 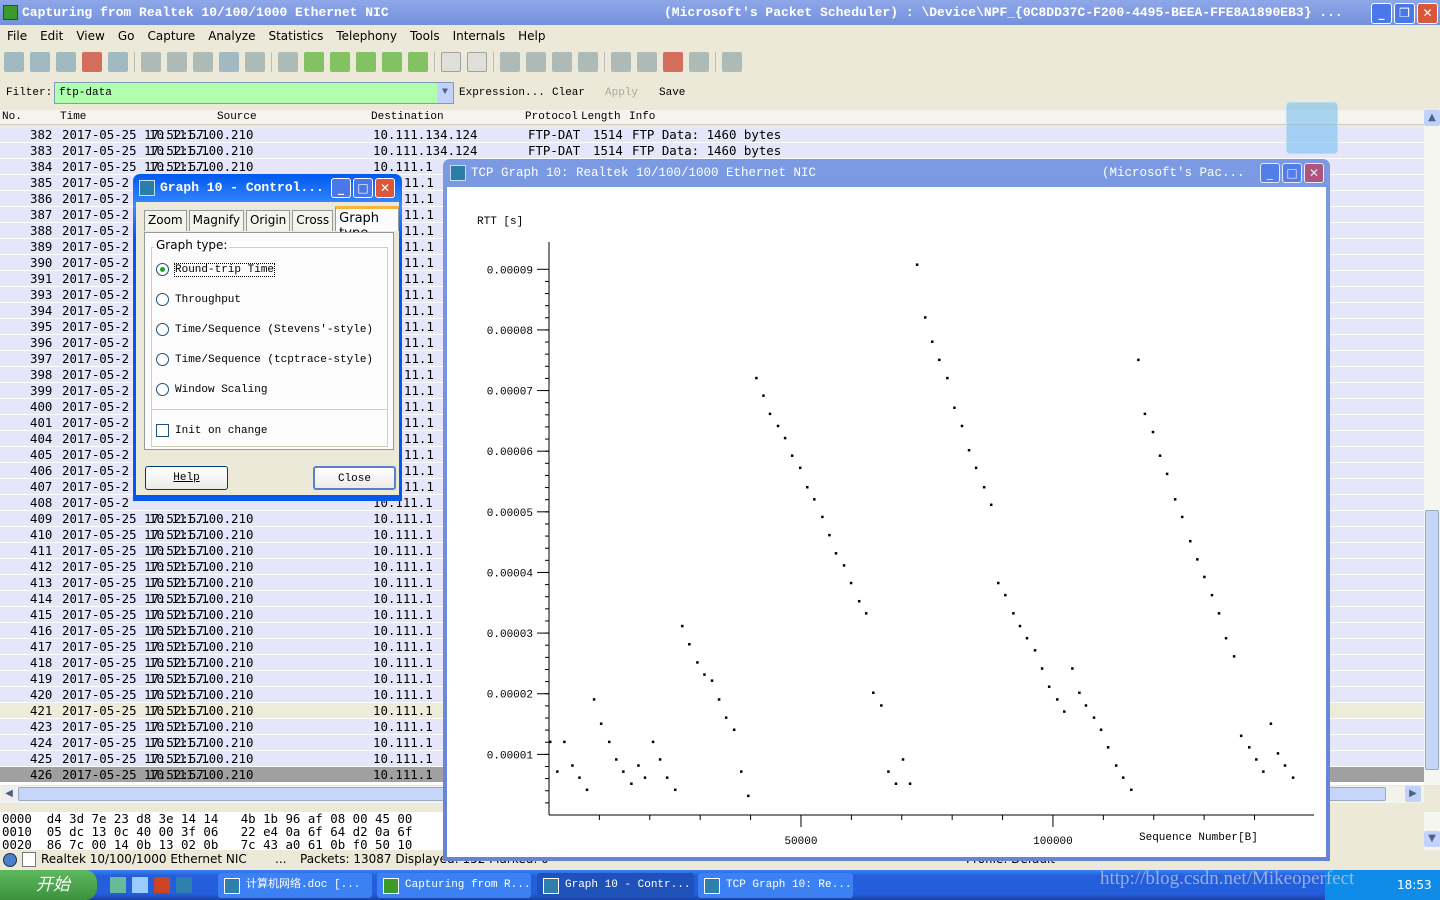 I want to click on save-file-icon, so click(x=177, y=62).